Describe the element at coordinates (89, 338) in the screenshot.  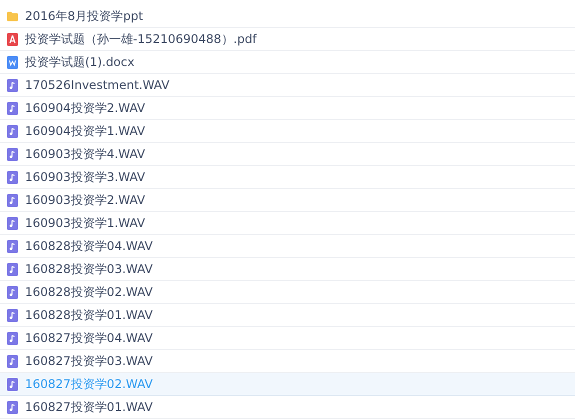
I see `file-name: 160827投资学04.WAV` at that location.